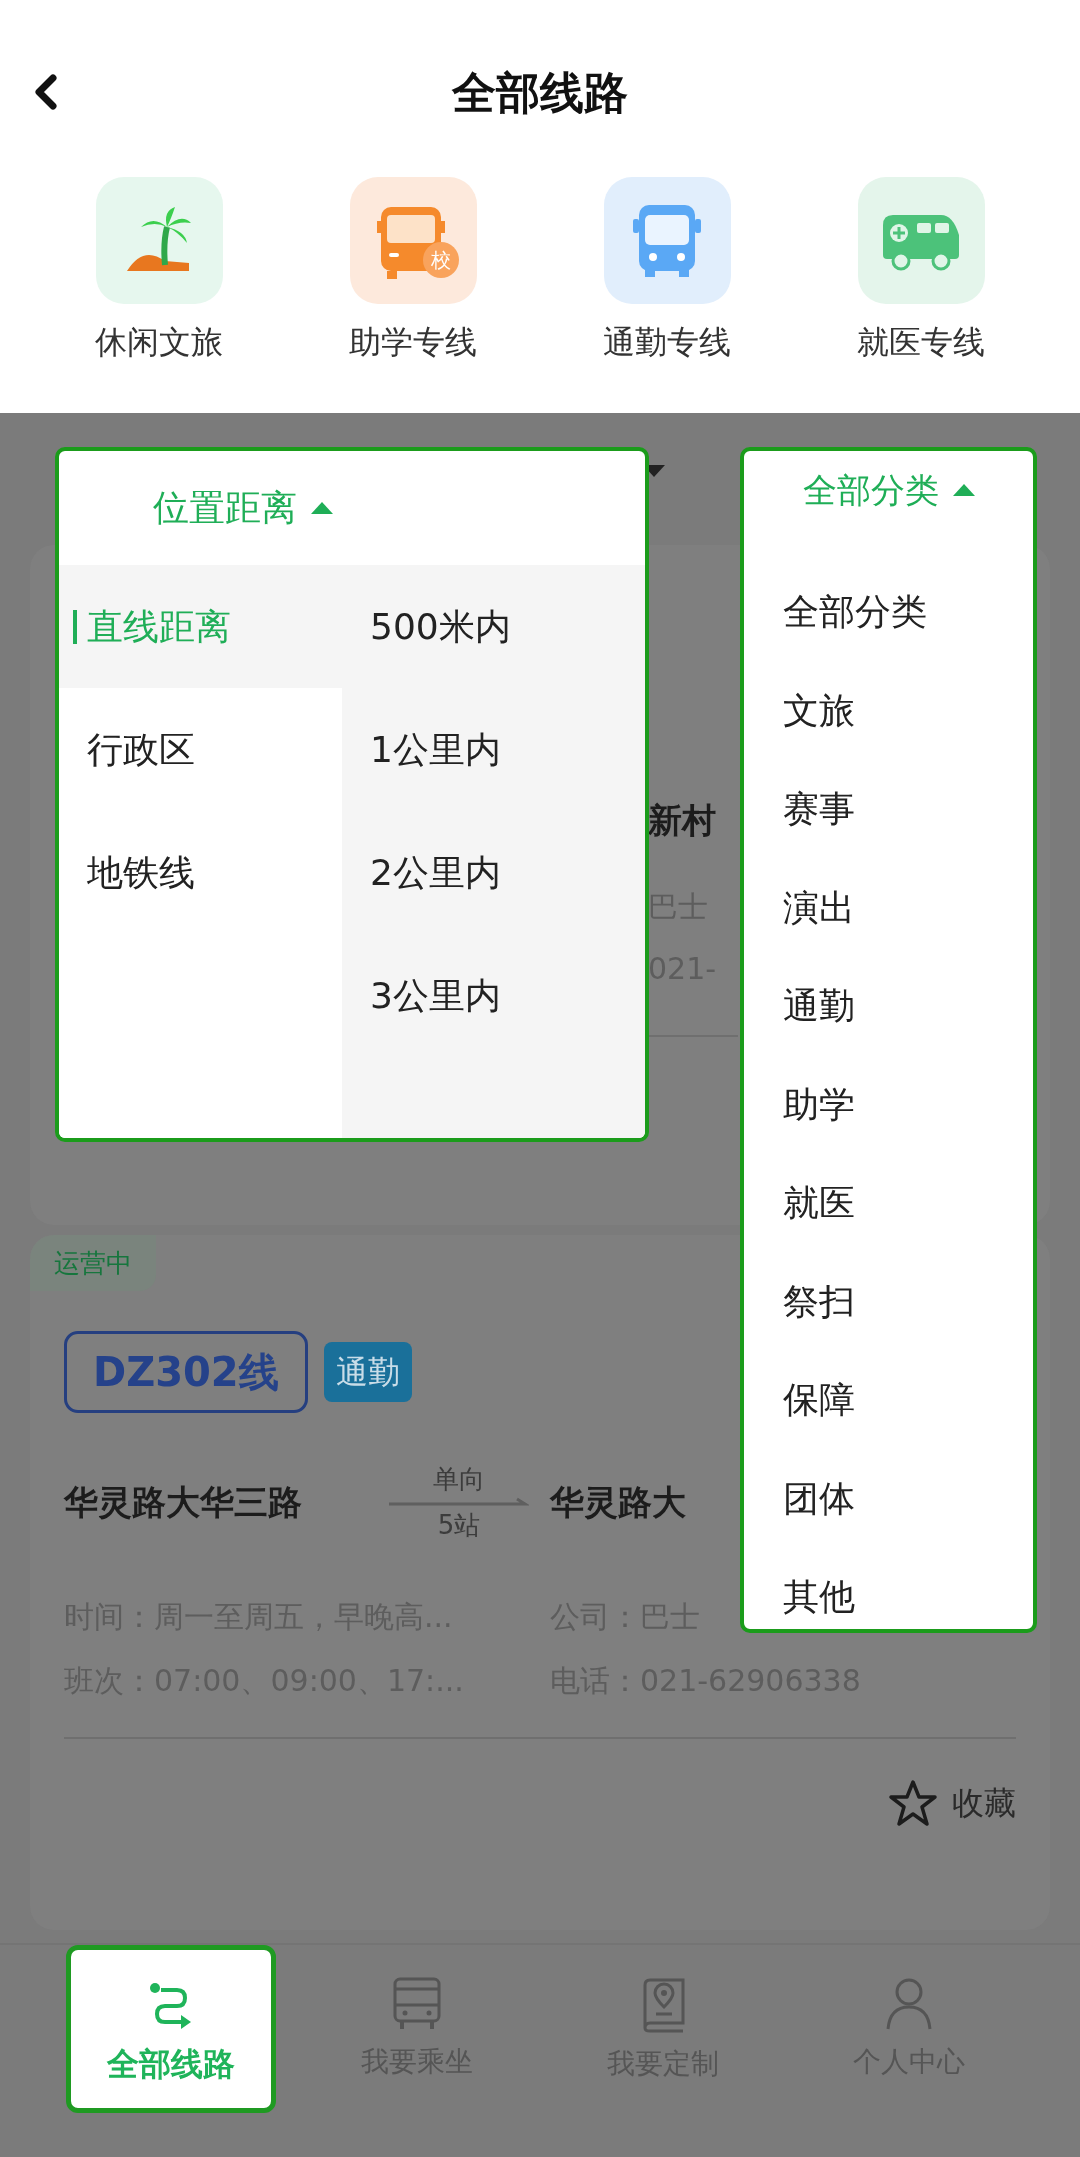 The width and height of the screenshot is (1080, 2157). I want to click on status-tag: 运营中, so click(93, 1263).